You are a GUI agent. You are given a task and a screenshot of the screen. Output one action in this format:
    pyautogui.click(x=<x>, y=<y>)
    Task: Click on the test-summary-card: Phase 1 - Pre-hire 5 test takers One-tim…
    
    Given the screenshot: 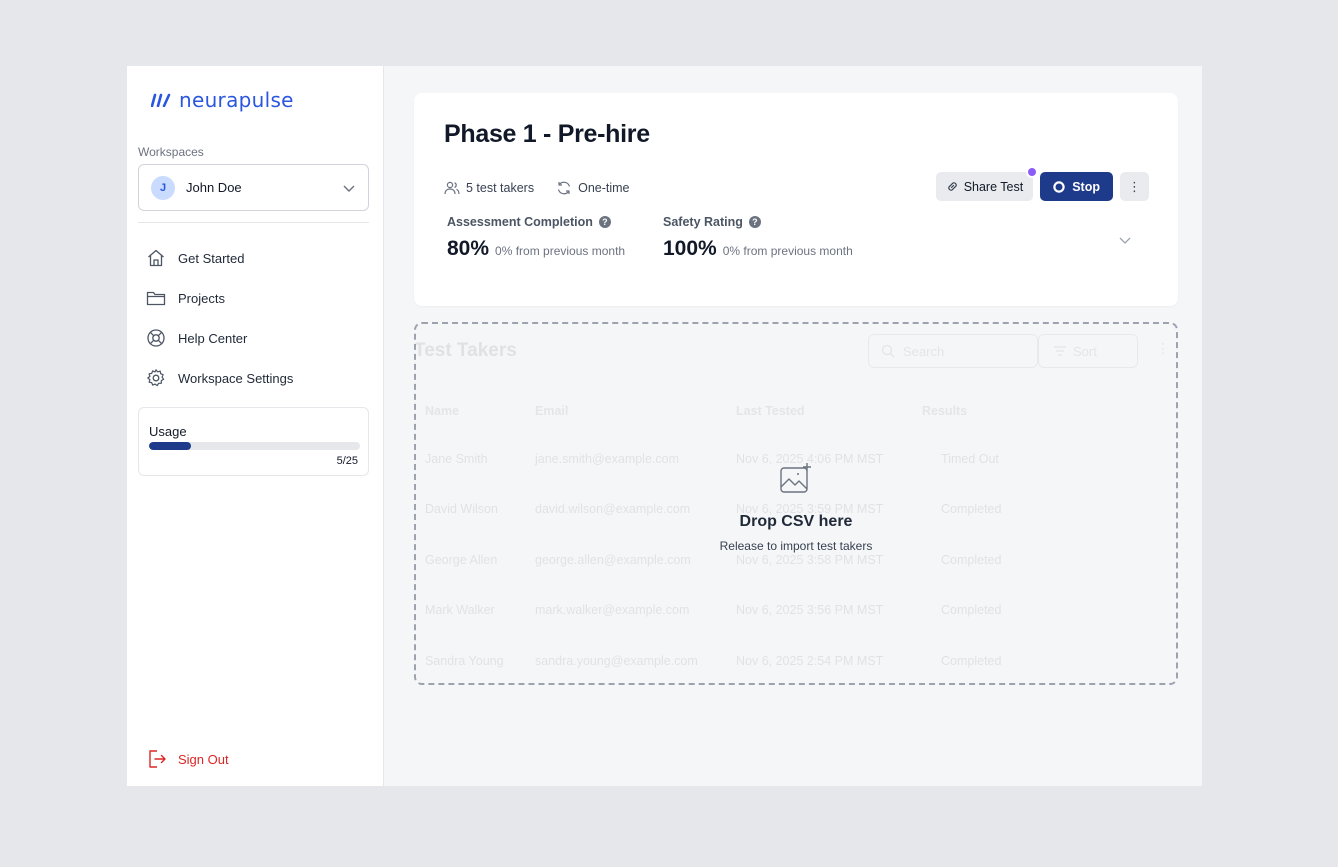 What is the action you would take?
    pyautogui.click(x=796, y=199)
    